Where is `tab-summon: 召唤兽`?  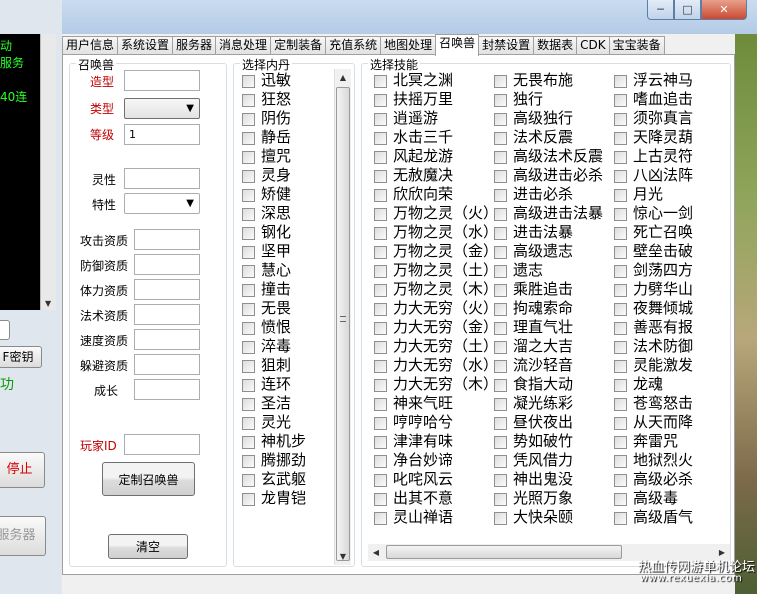 tab-summon: 召唤兽 is located at coordinates (457, 45).